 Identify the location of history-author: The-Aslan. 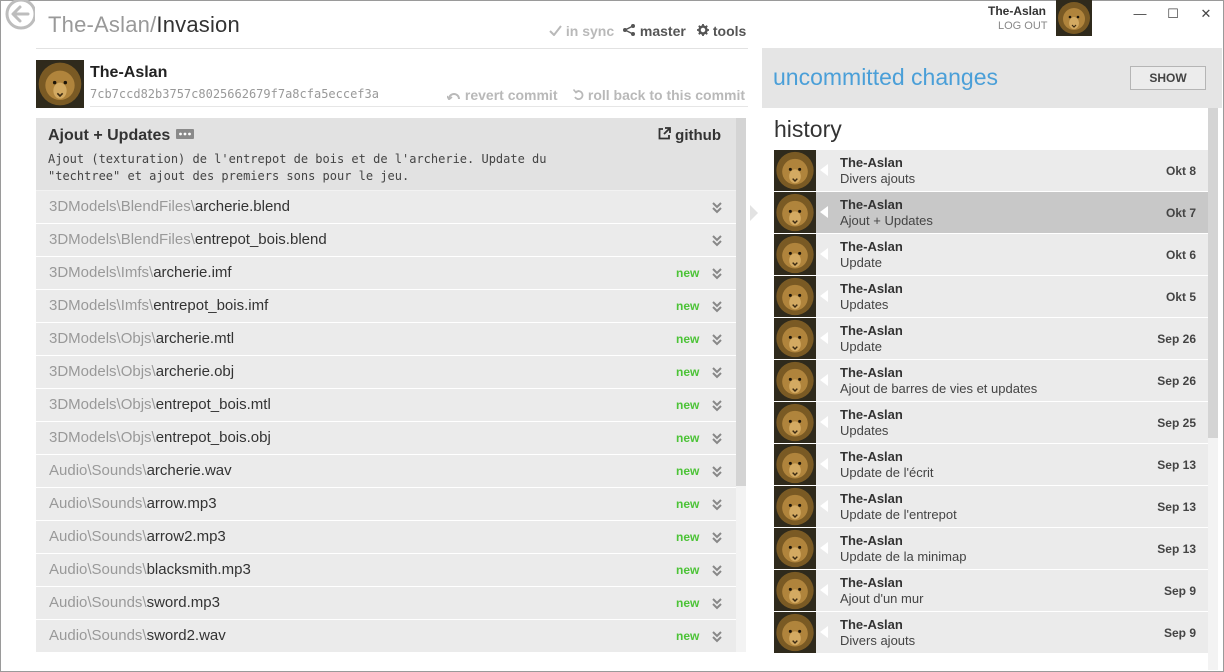
(871, 204).